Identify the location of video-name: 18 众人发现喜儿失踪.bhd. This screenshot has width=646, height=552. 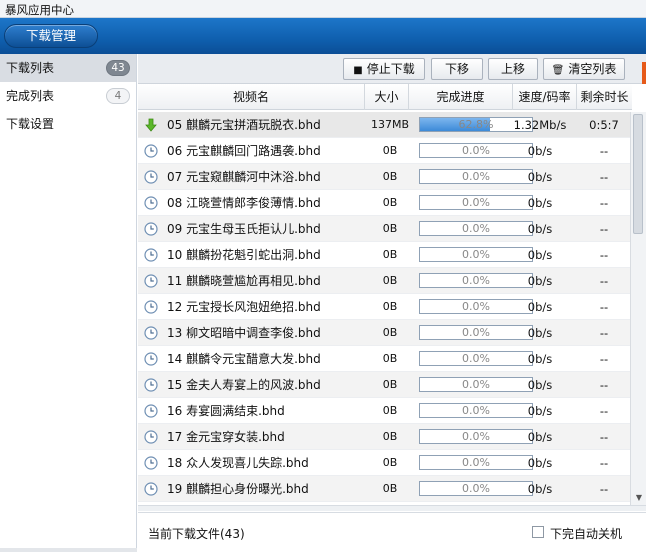
(238, 463).